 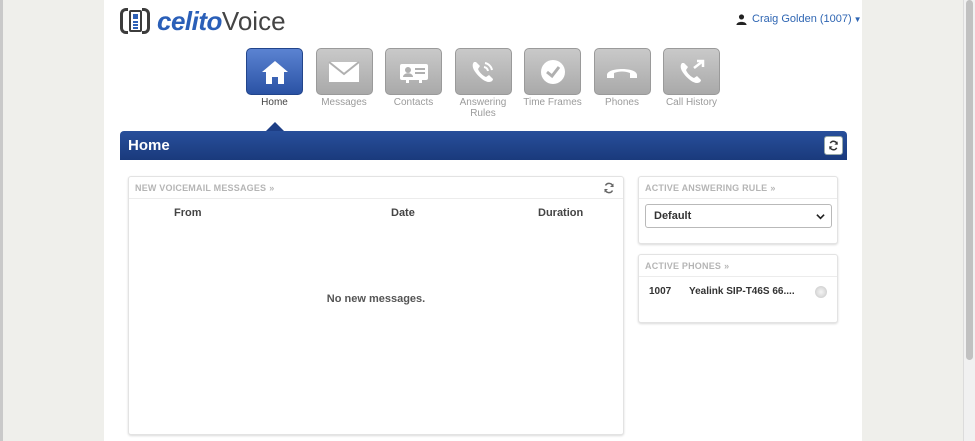 I want to click on window-left-edge, so click(x=1, y=220).